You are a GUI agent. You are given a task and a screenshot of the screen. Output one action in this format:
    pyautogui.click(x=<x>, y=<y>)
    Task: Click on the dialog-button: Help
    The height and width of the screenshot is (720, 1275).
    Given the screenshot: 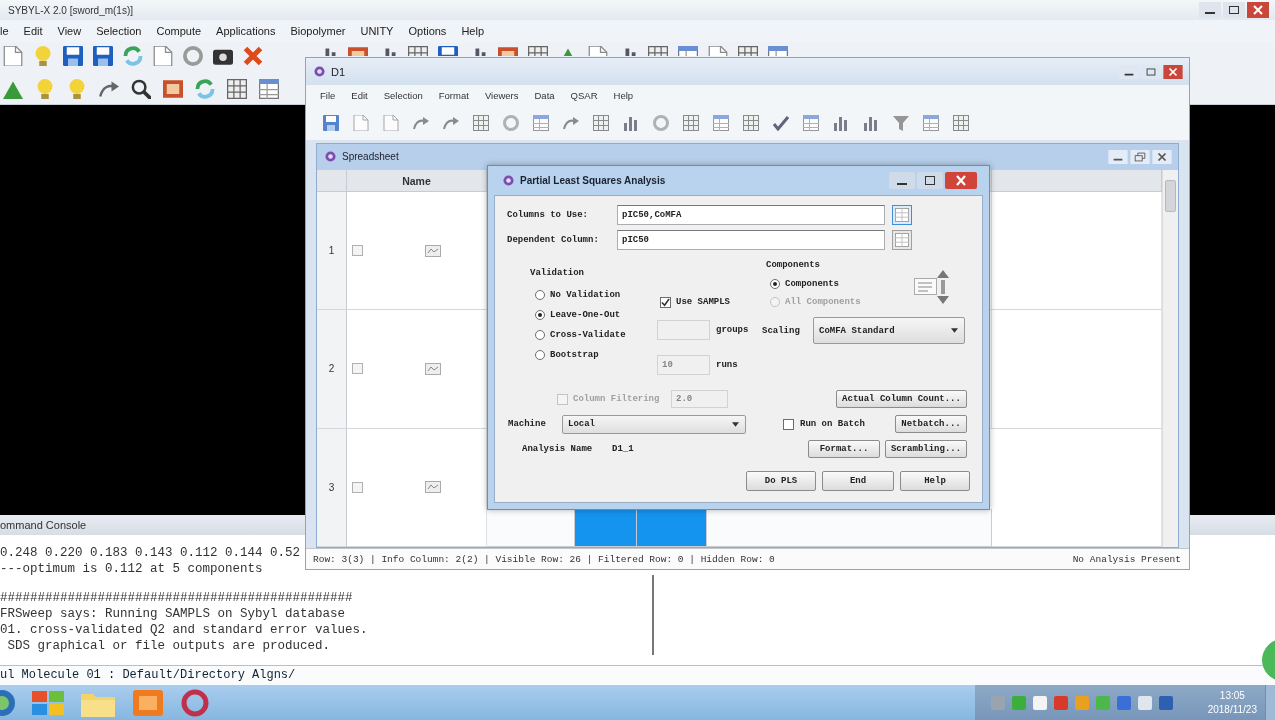 What is the action you would take?
    pyautogui.click(x=935, y=481)
    